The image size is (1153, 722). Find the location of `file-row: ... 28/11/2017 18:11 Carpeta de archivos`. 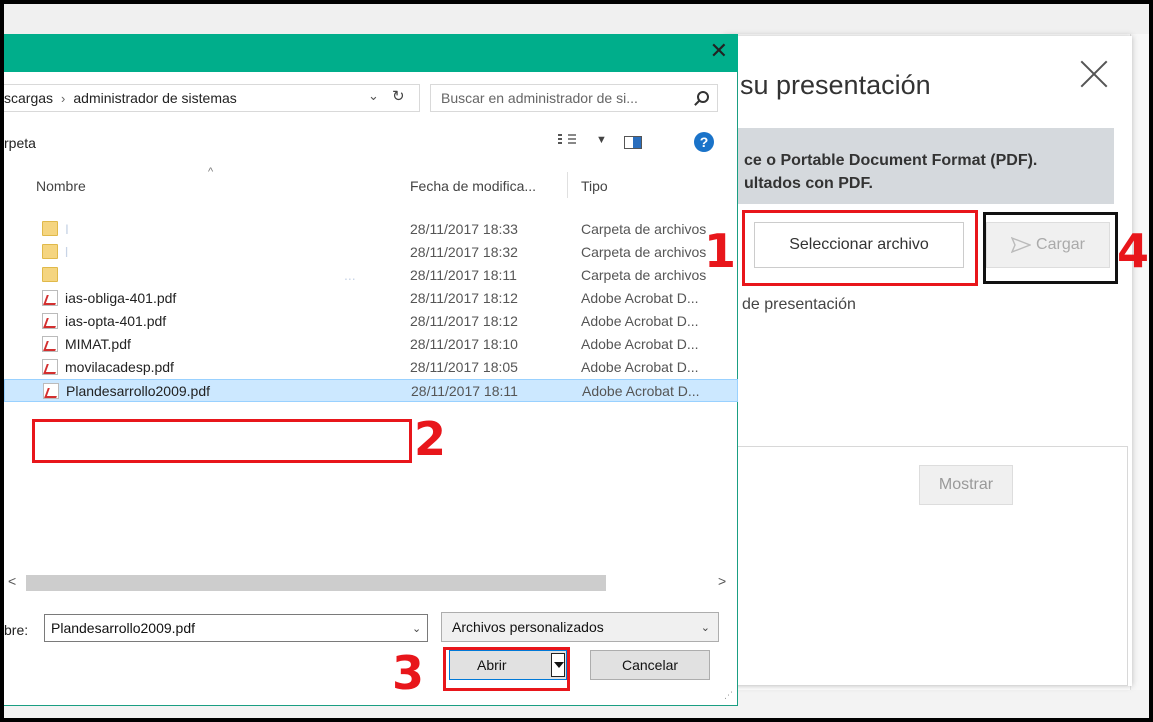

file-row: ... 28/11/2017 18:11 Carpeta de archivos is located at coordinates (371, 275).